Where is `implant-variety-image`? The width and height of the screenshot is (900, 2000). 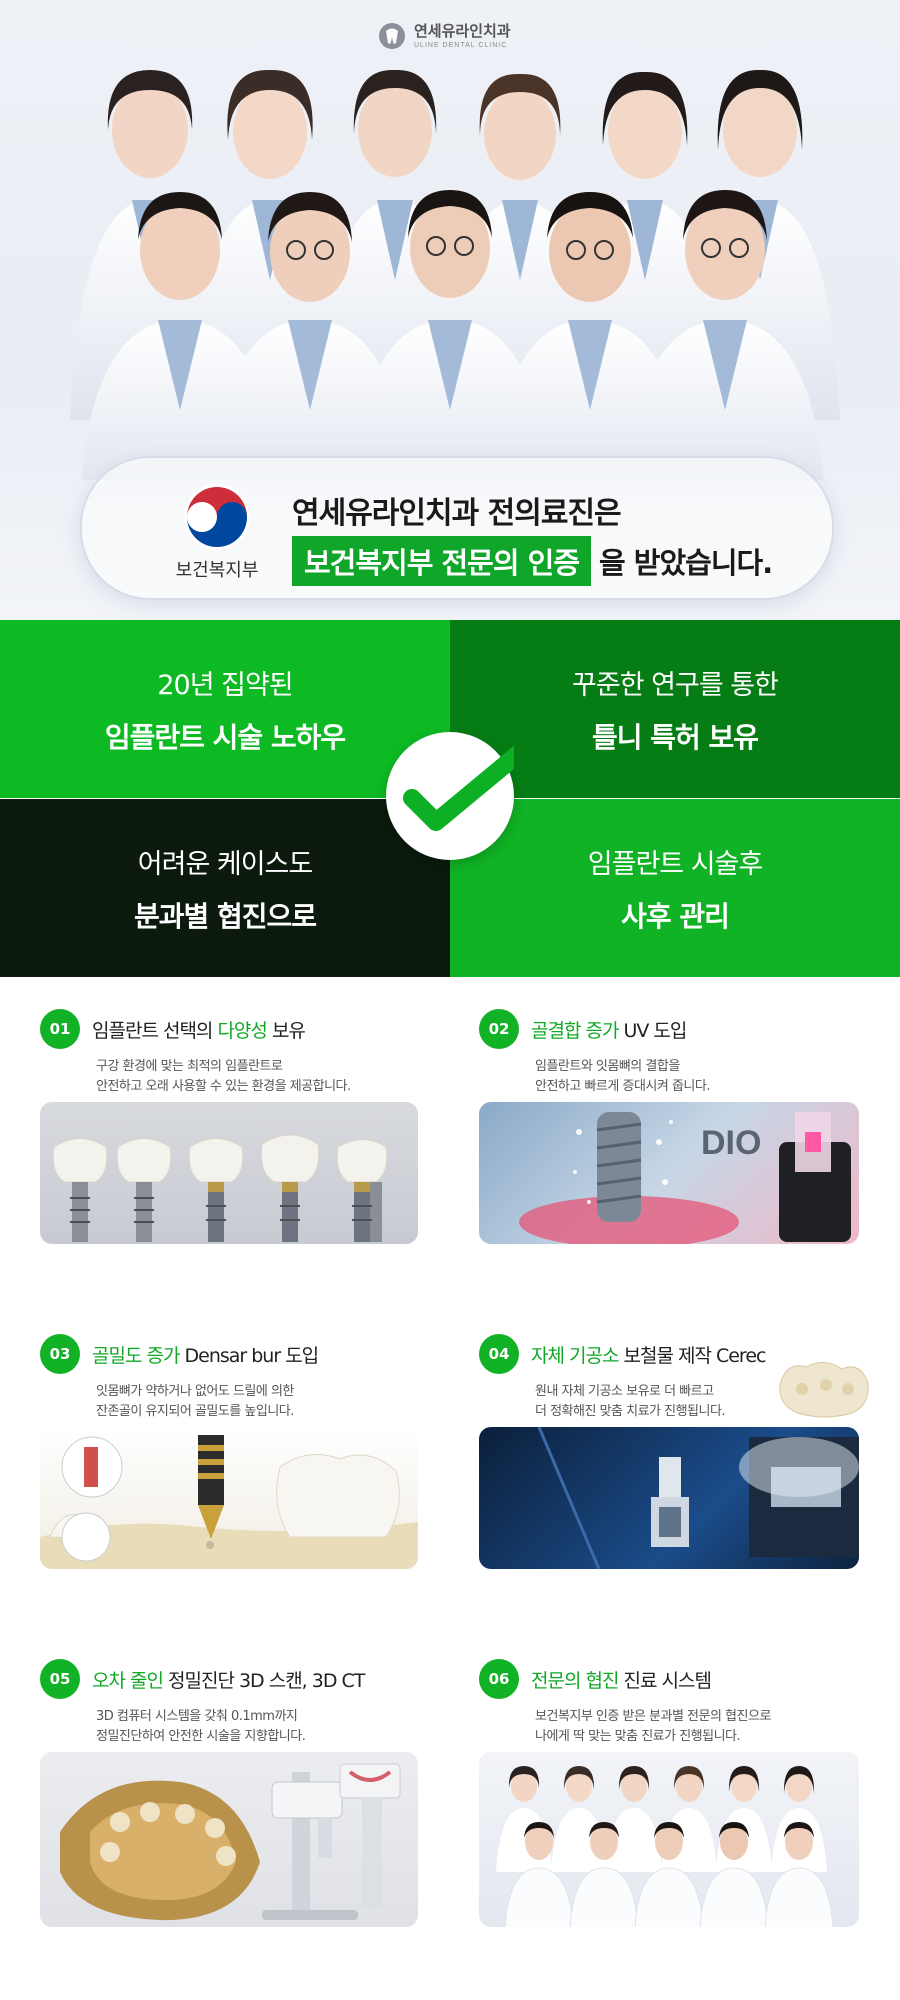
implant-variety-image is located at coordinates (229, 1173).